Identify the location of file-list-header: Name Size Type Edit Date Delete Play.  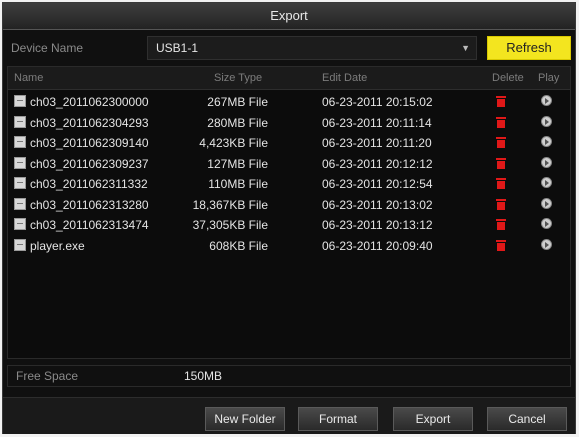
(289, 78).